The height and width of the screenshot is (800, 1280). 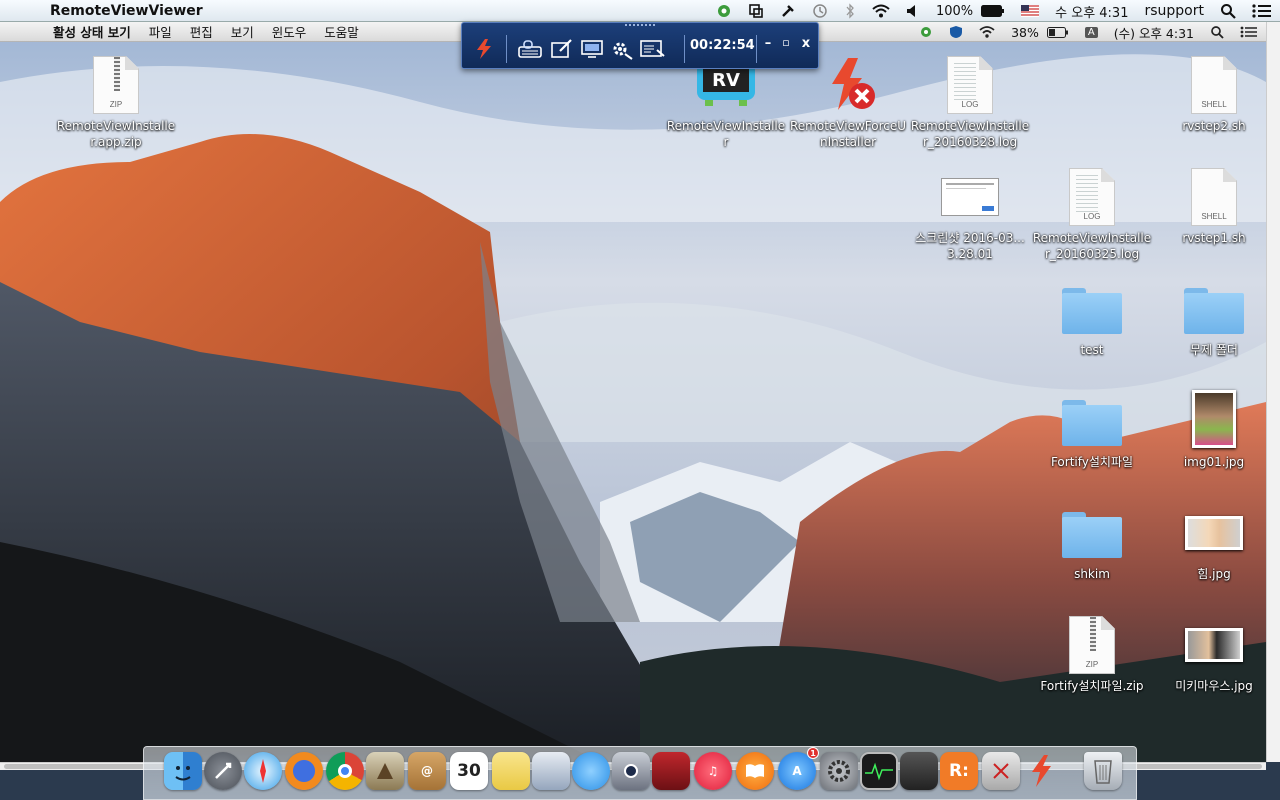 What do you see at coordinates (1092, 642) in the screenshot?
I see `zip-file-icon: ZIP` at bounding box center [1092, 642].